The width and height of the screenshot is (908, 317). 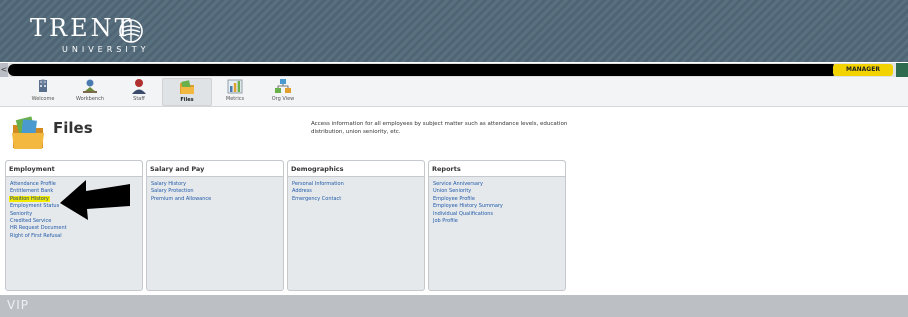 I want to click on link-employee-profile: Employee Profile, so click(x=498, y=199).